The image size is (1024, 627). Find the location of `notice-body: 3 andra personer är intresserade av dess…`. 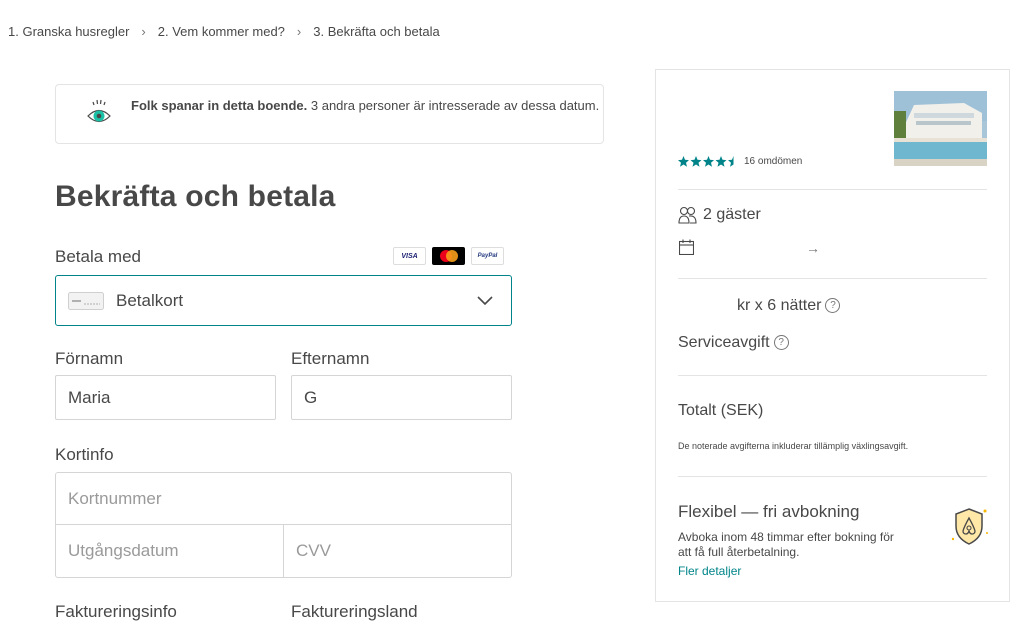

notice-body: 3 andra personer är intresserade av dess… is located at coordinates (455, 105).